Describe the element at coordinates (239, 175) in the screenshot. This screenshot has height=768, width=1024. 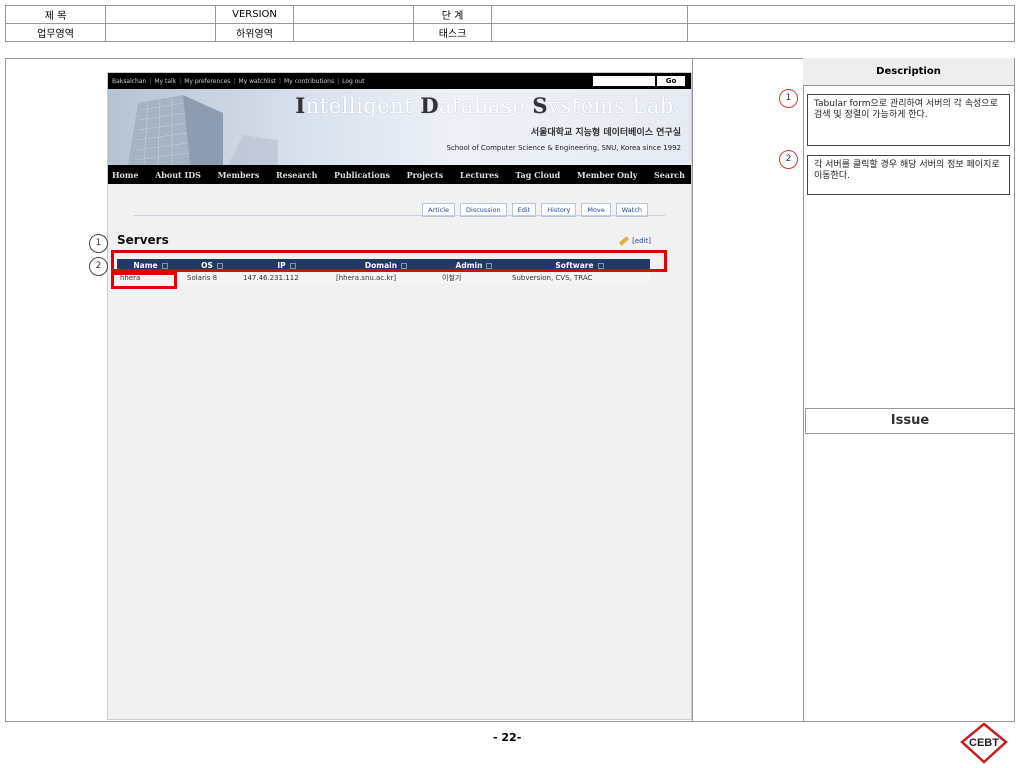
I see `nav-members: Members` at that location.